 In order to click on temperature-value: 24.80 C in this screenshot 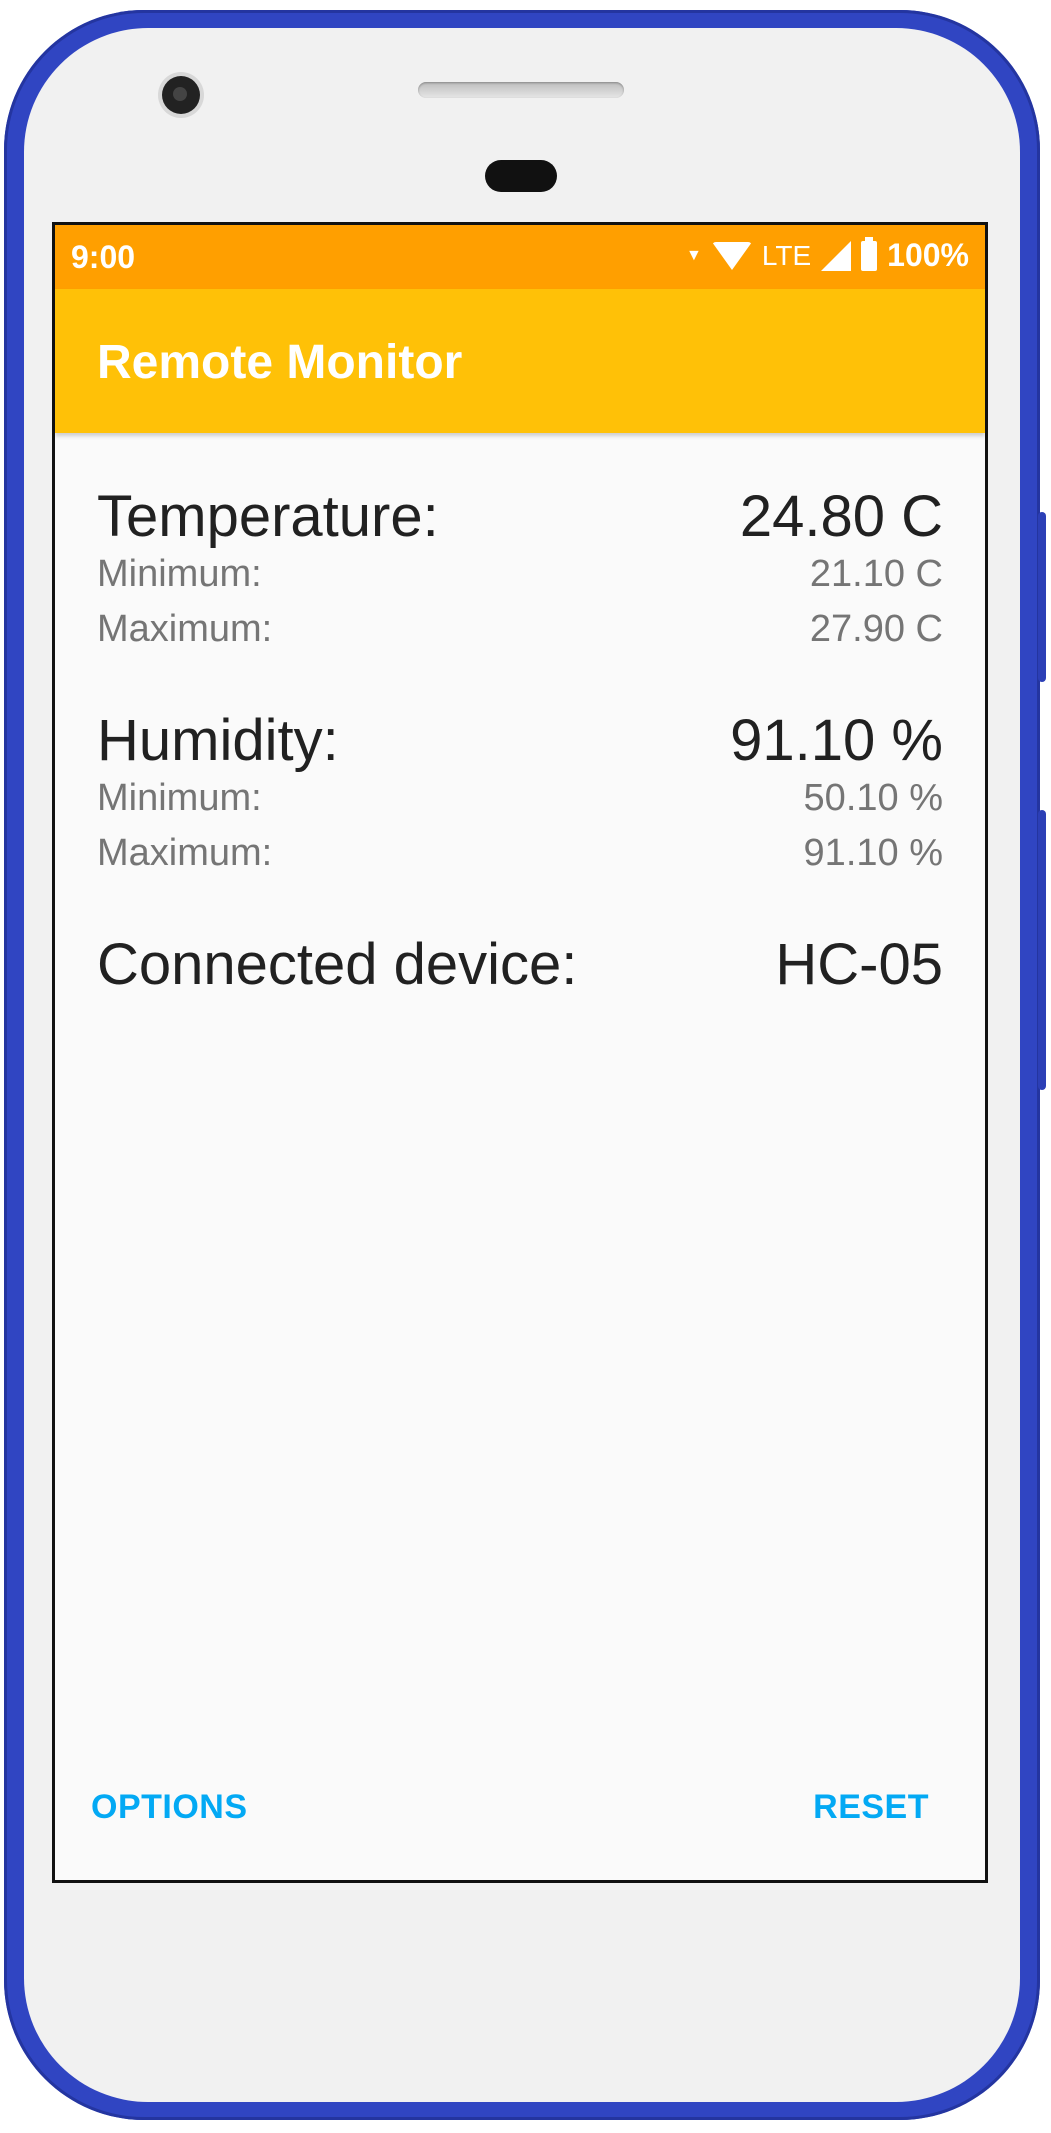, I will do `click(841, 516)`.